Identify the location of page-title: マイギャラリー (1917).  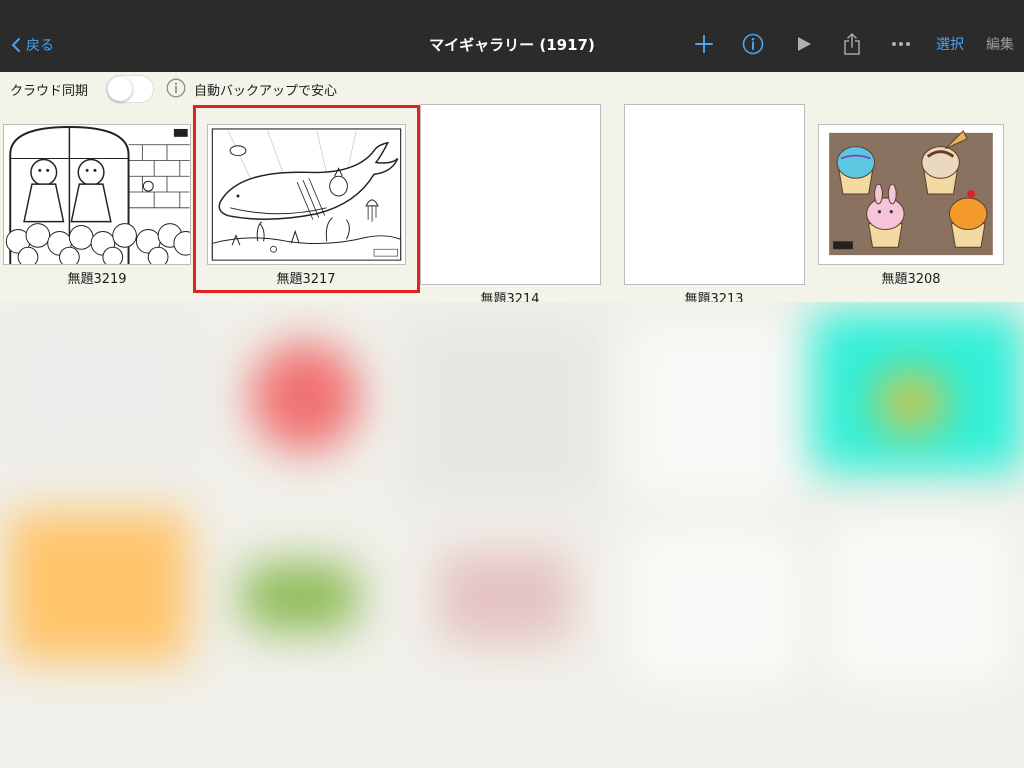
(512, 45).